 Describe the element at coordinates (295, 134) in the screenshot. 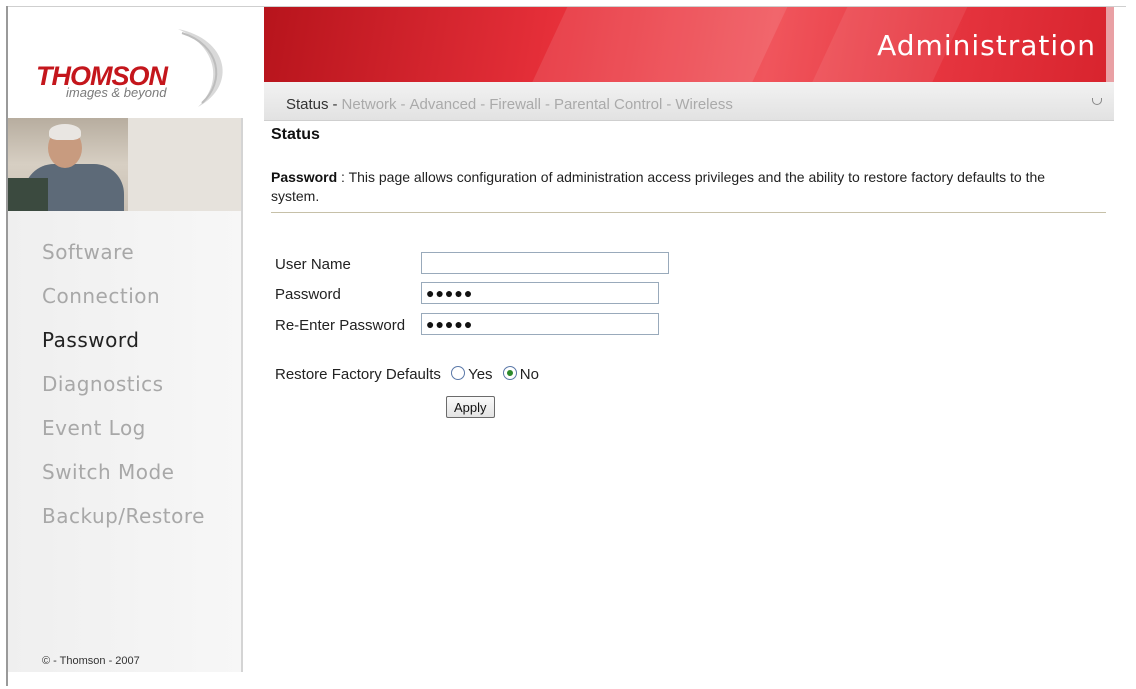

I see `section-heading: Status` at that location.